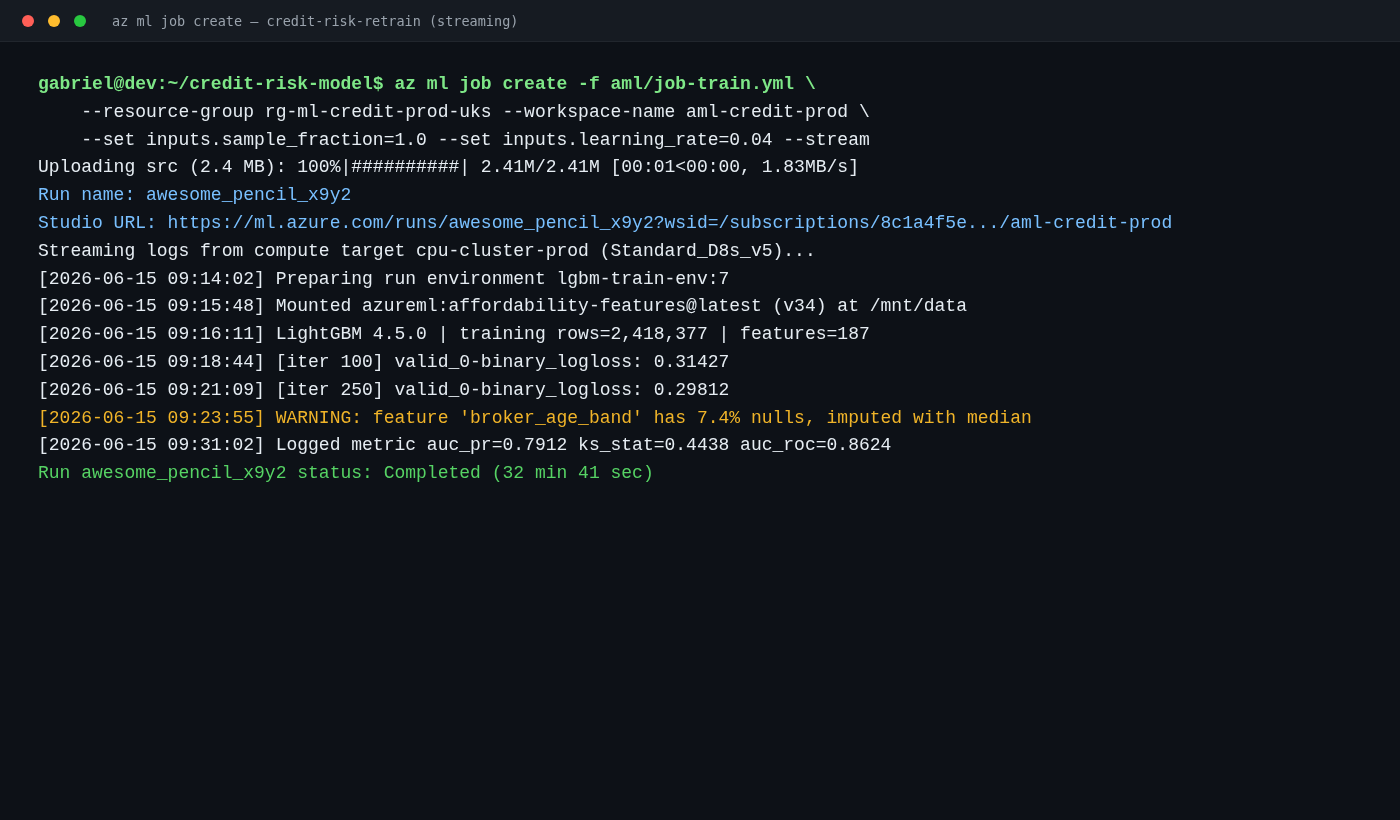 The width and height of the screenshot is (1400, 820). Describe the element at coordinates (454, 335) in the screenshot. I see `output-line: [2026-06-15 09:16:11] LightGBM 4.5.0 | training rows=2,418,377 | features=187` at that location.